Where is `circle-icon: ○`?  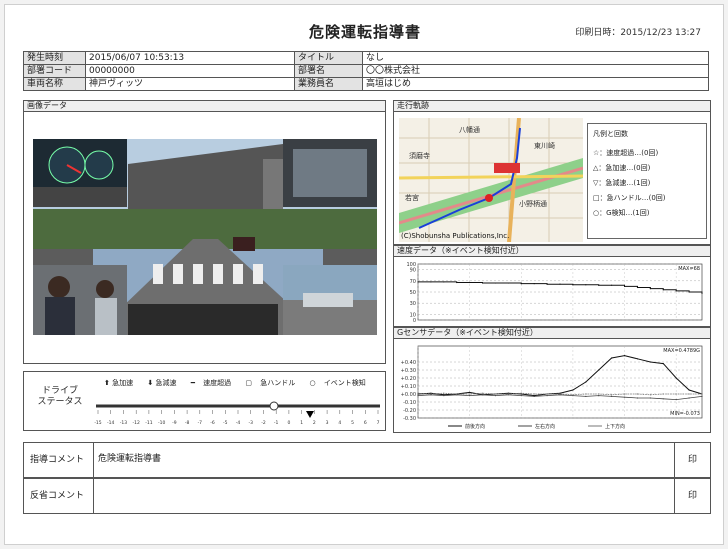 circle-icon: ○ is located at coordinates (312, 383).